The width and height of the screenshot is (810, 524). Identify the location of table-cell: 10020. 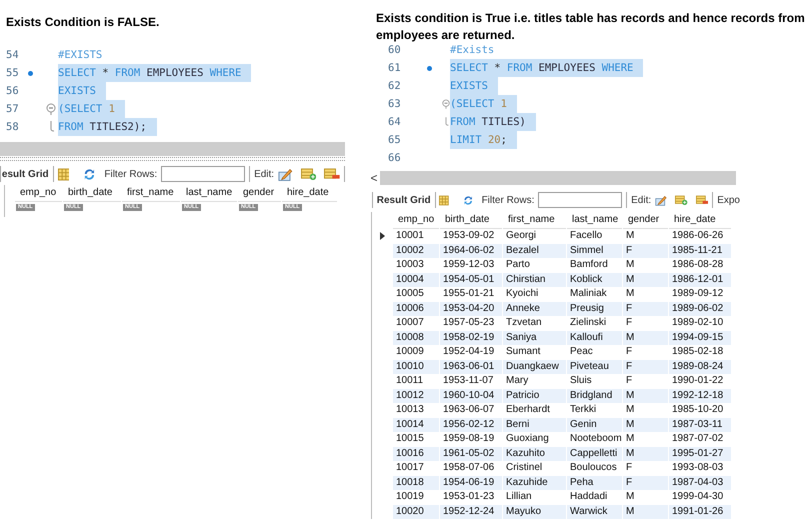
(416, 511).